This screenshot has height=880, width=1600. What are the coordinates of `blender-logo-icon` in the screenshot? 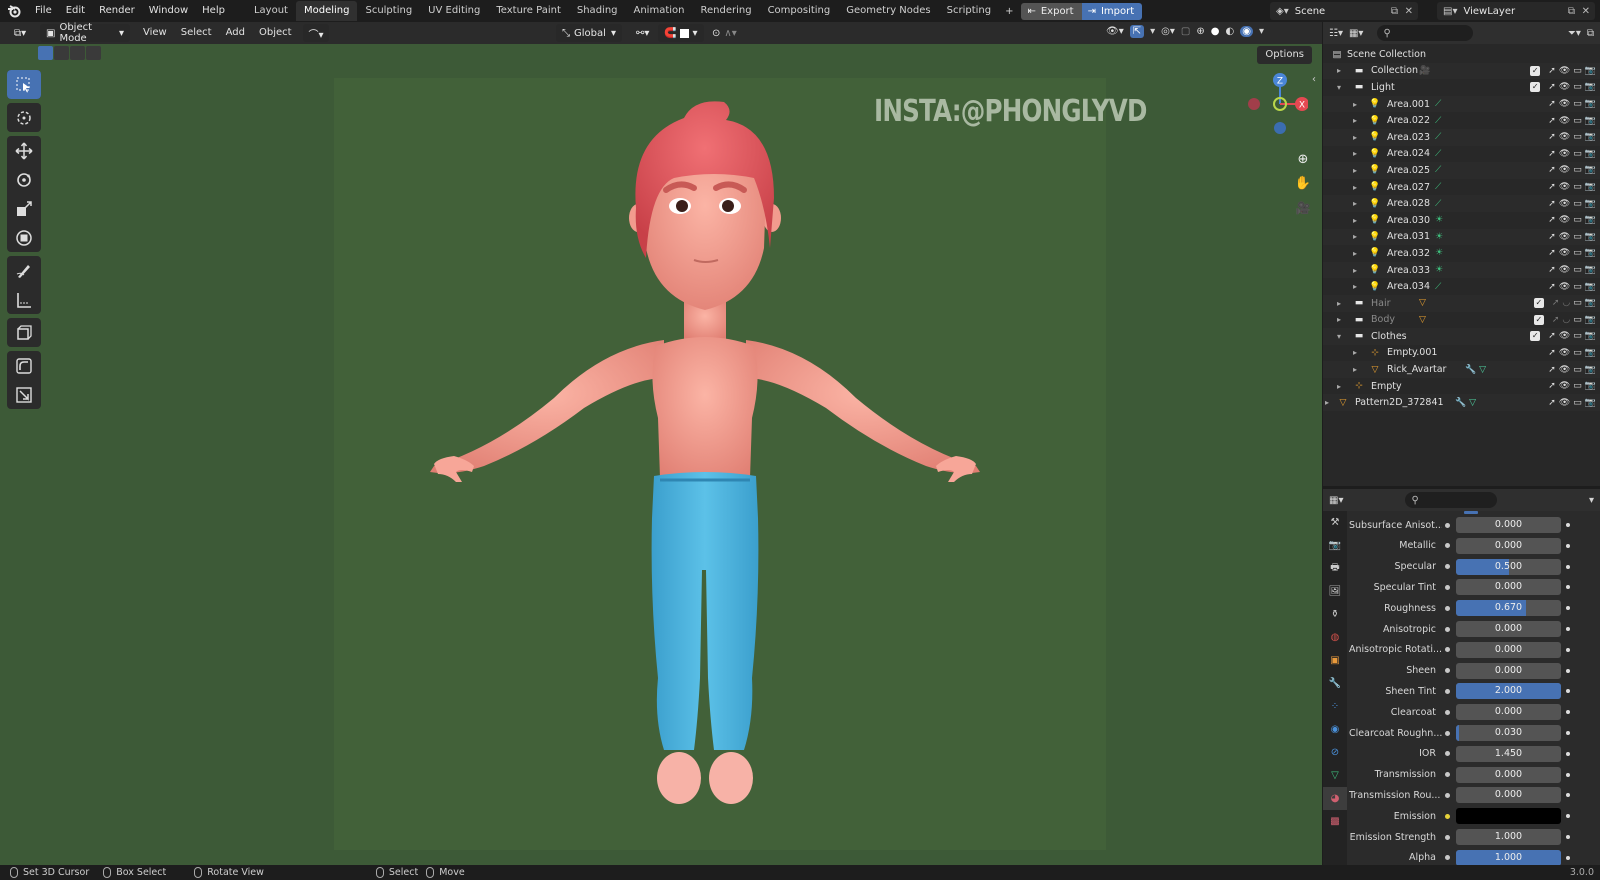 It's located at (14, 11).